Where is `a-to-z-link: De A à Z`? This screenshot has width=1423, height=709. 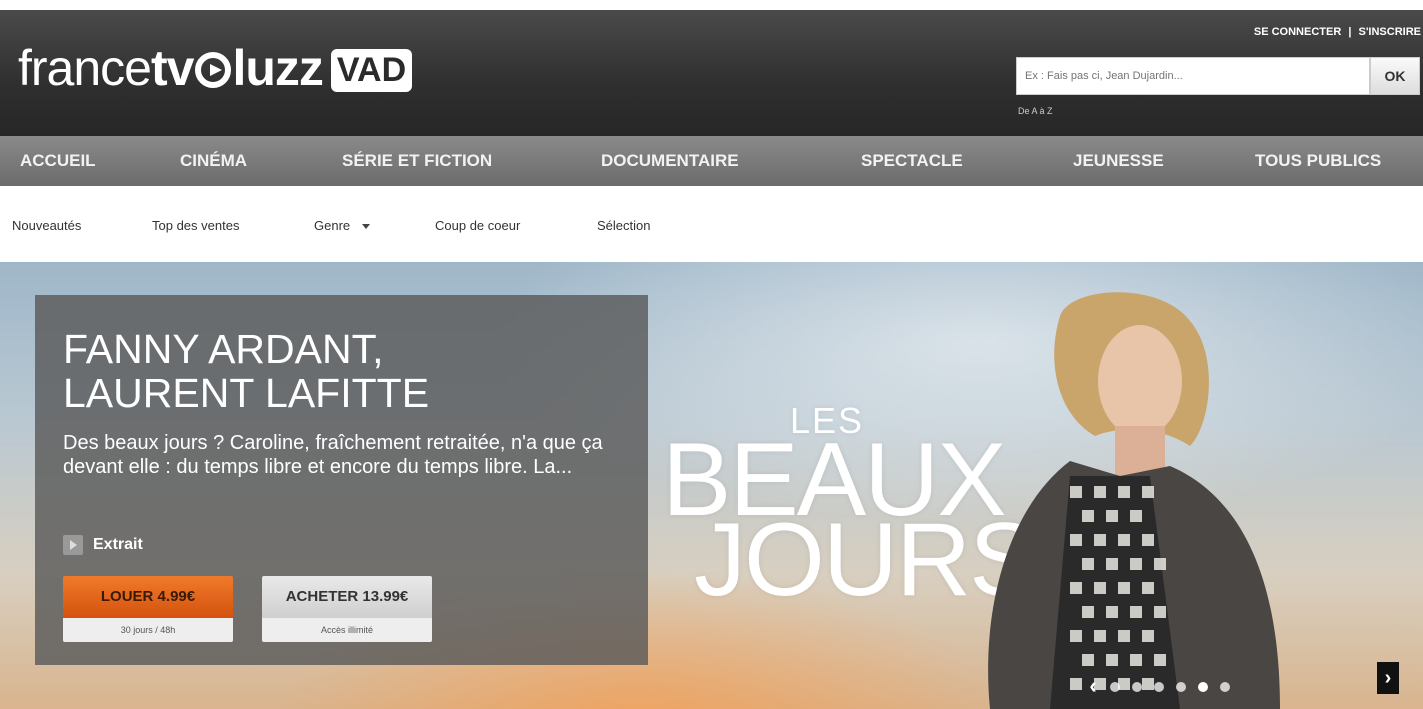
a-to-z-link: De A à Z is located at coordinates (1035, 111).